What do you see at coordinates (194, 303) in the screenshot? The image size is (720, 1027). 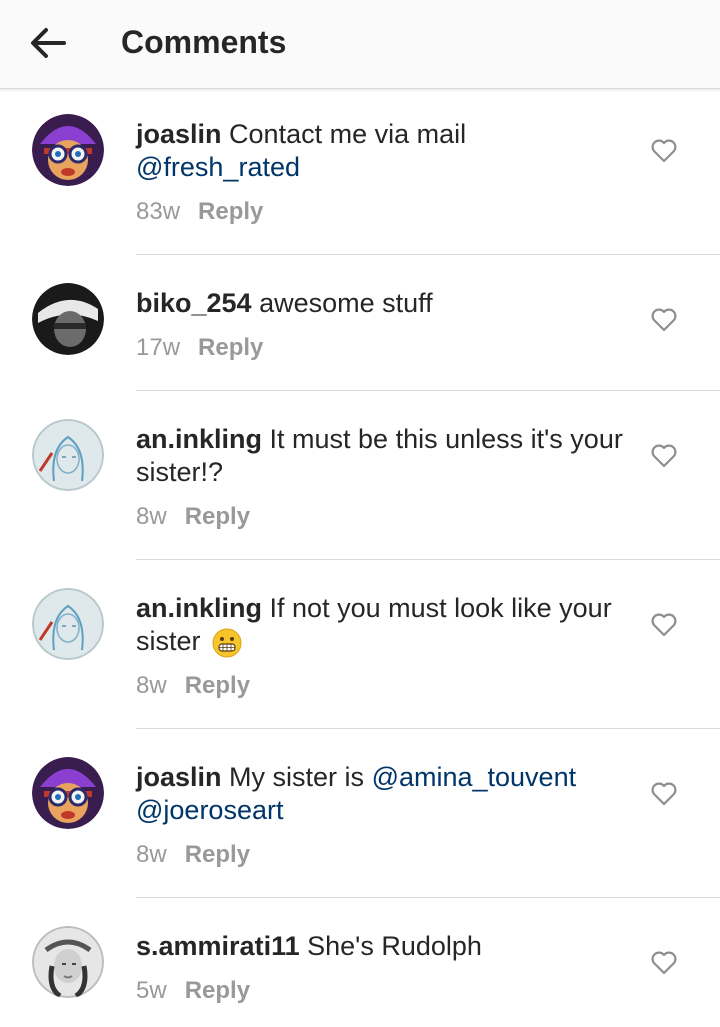 I see `comment-username: biko_254` at bounding box center [194, 303].